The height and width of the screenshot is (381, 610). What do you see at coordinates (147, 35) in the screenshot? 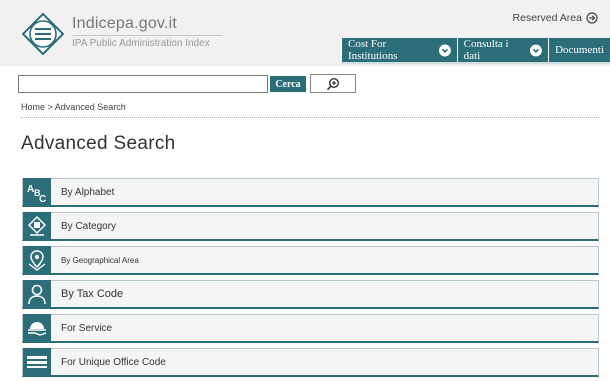
I see `logo-divider` at bounding box center [147, 35].